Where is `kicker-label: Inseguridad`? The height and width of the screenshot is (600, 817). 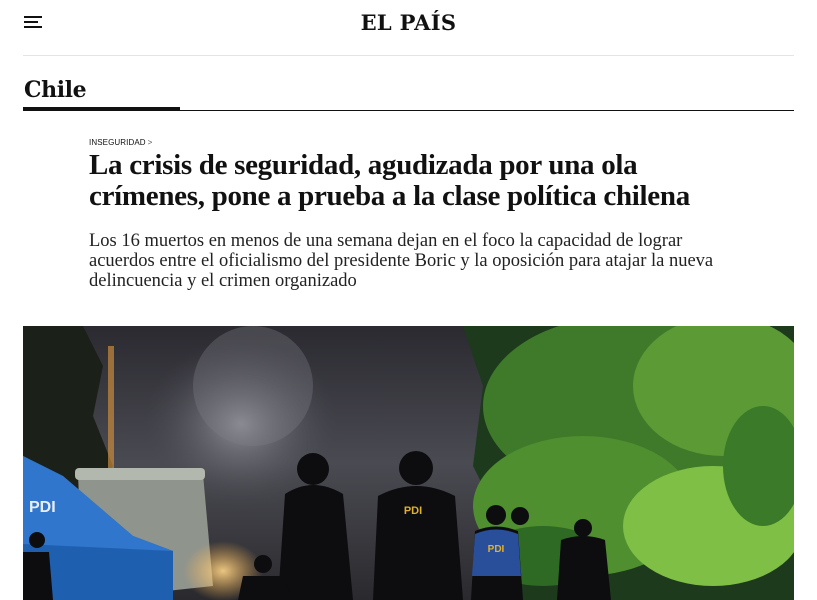 kicker-label: Inseguridad is located at coordinates (117, 142).